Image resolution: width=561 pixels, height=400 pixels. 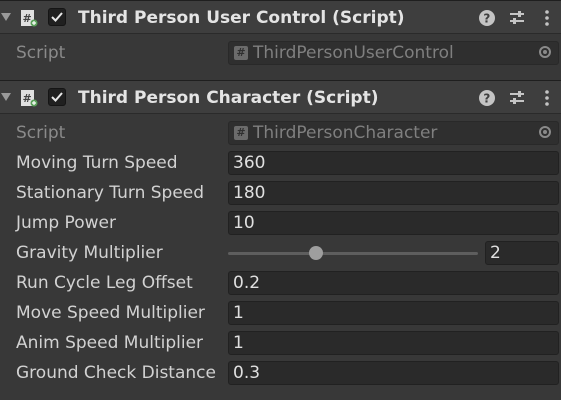 What do you see at coordinates (393, 343) in the screenshot?
I see `number-field-anim-speed-multiplier: 1` at bounding box center [393, 343].